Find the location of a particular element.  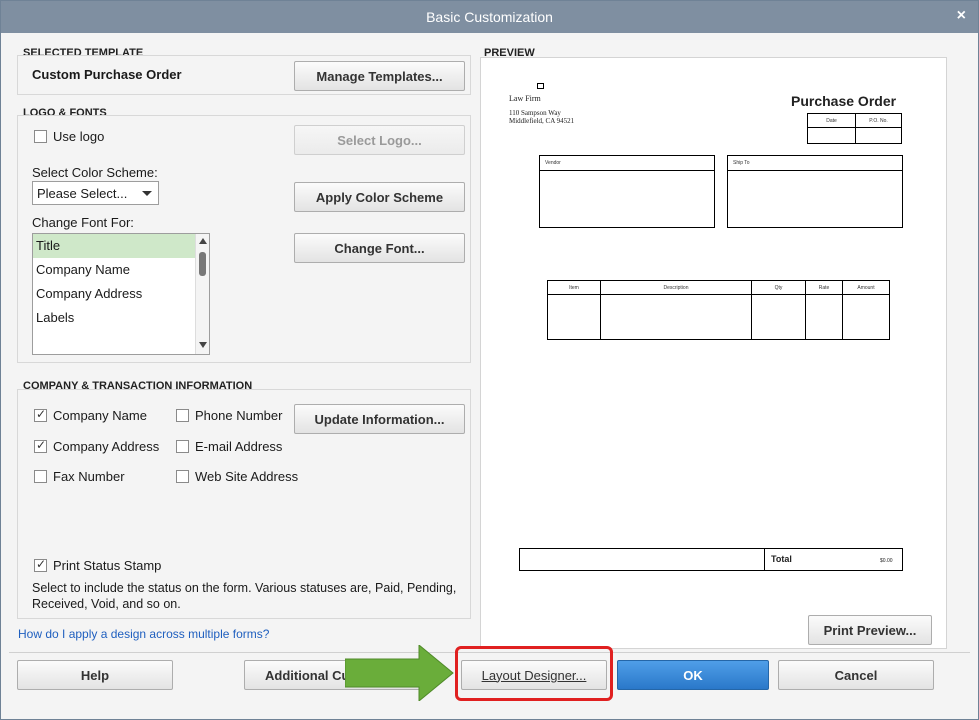

use-logo-checkbox: Use logo is located at coordinates (69, 136).